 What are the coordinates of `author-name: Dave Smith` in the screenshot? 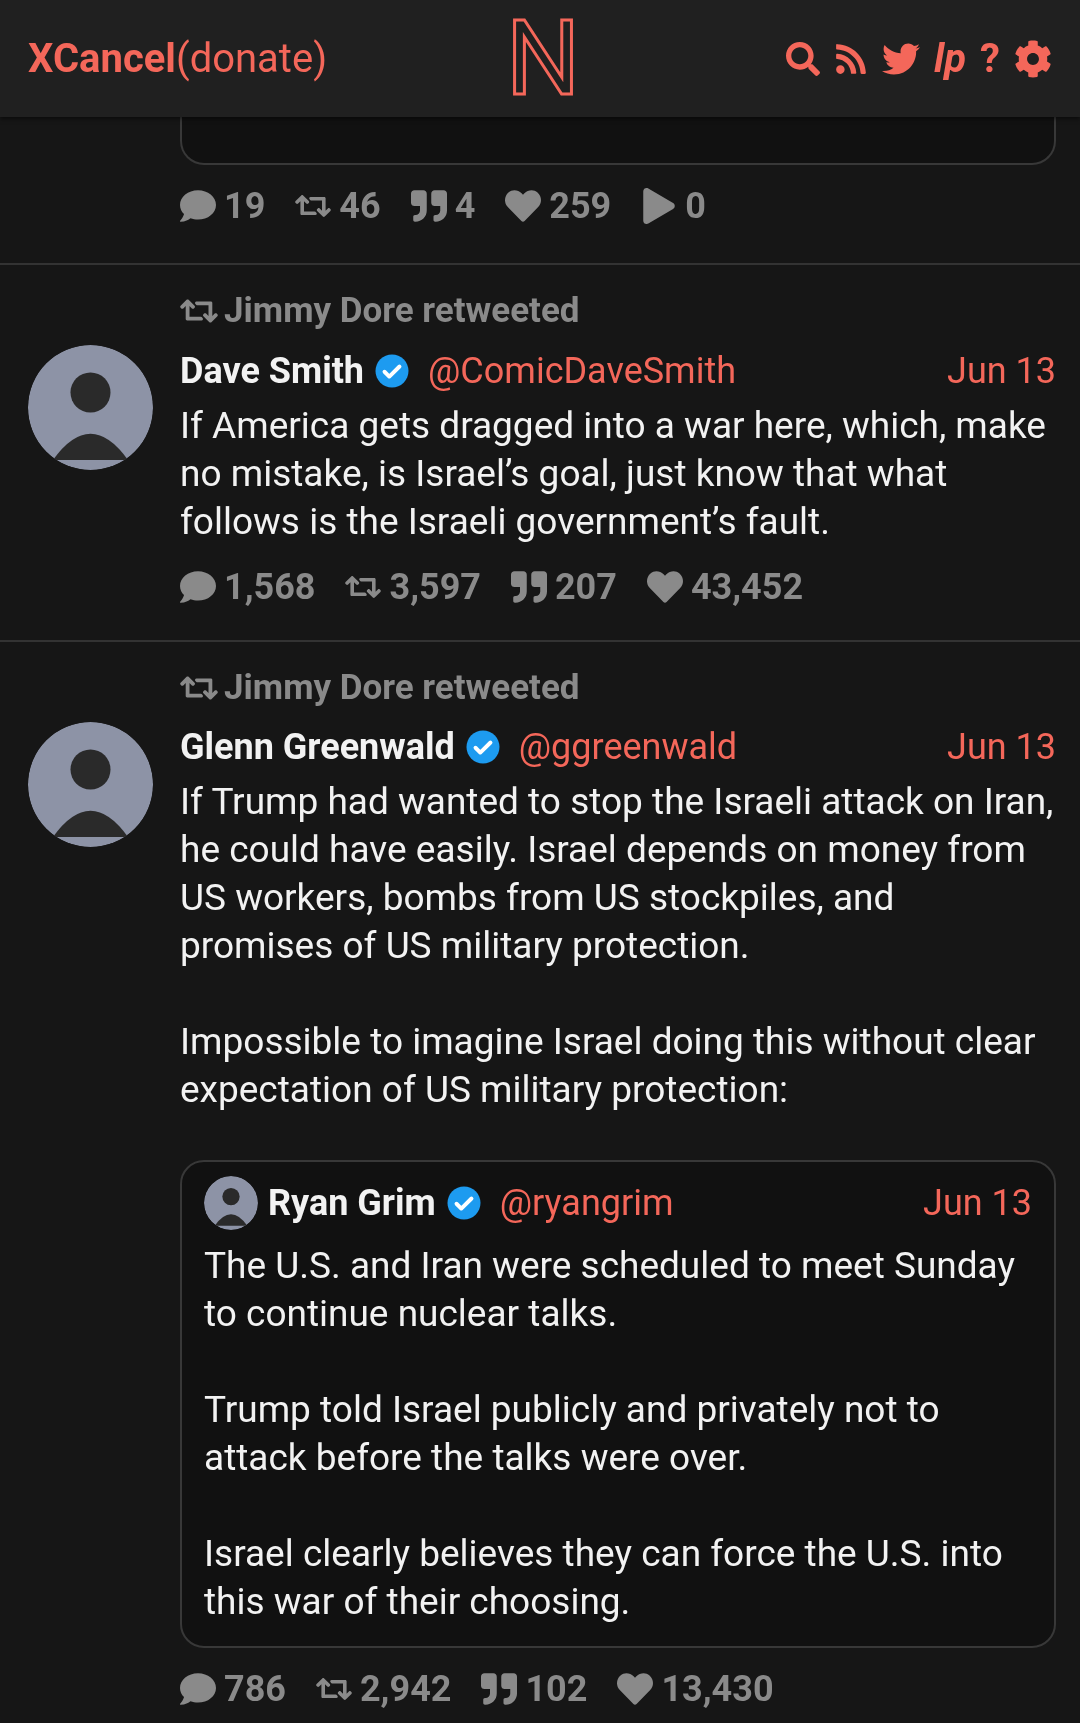 It's located at (272, 370).